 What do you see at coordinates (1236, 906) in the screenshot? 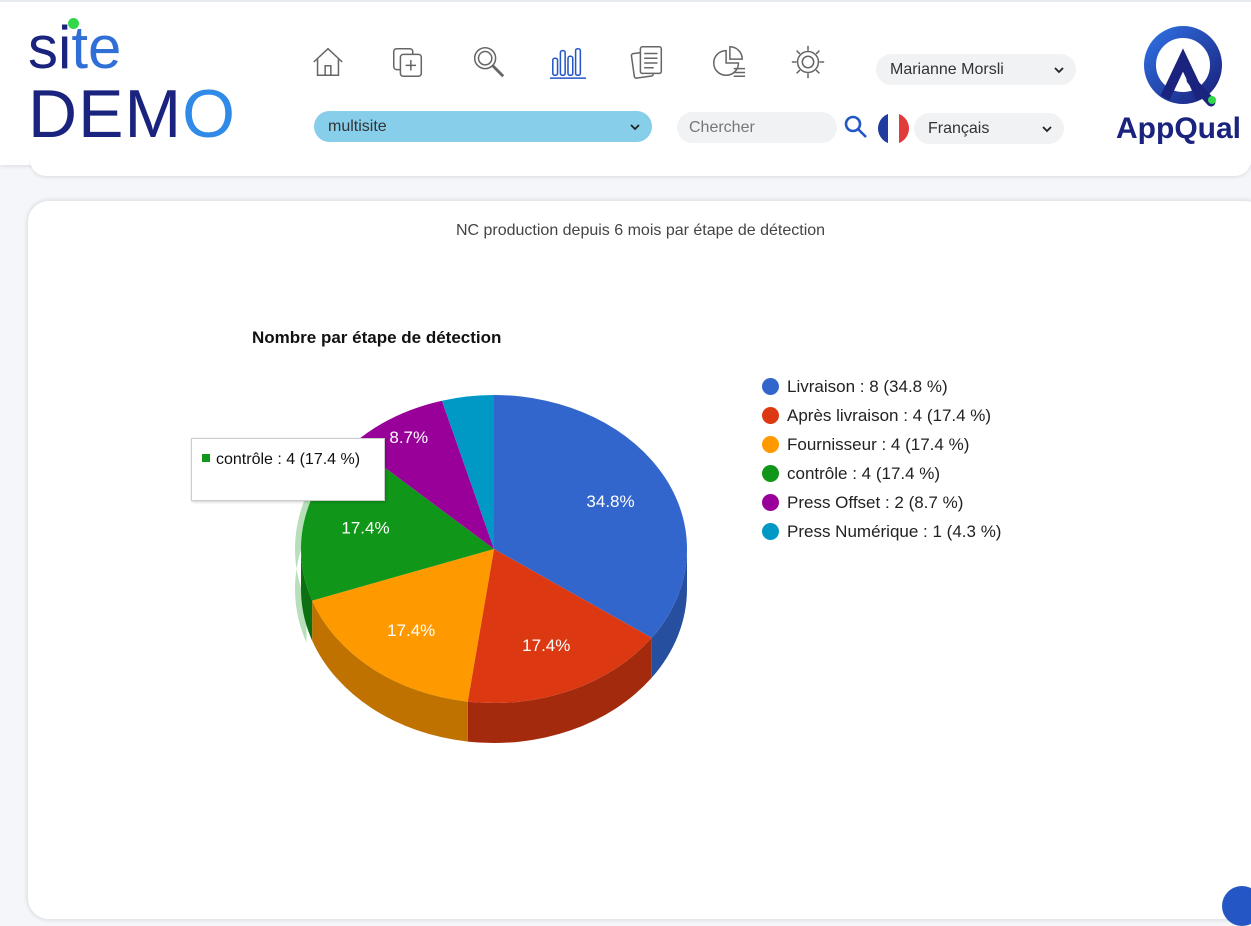
I see `scroll-top-button` at bounding box center [1236, 906].